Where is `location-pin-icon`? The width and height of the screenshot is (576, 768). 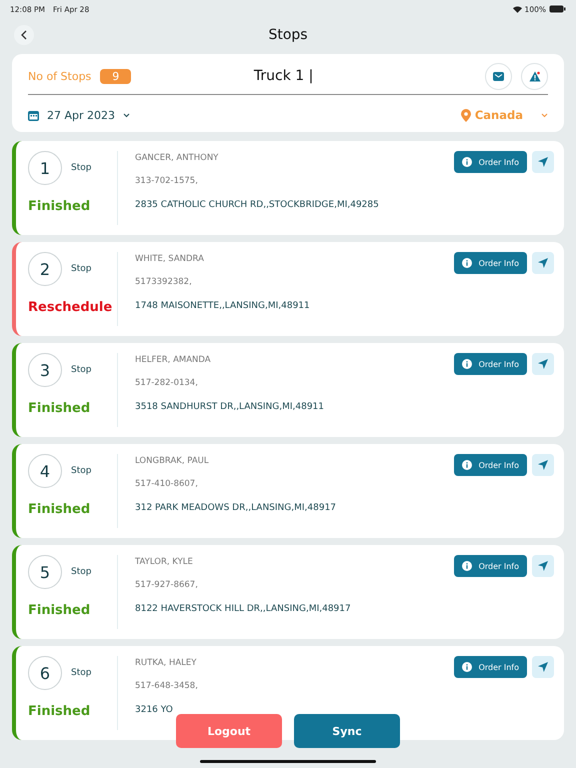
location-pin-icon is located at coordinates (465, 115).